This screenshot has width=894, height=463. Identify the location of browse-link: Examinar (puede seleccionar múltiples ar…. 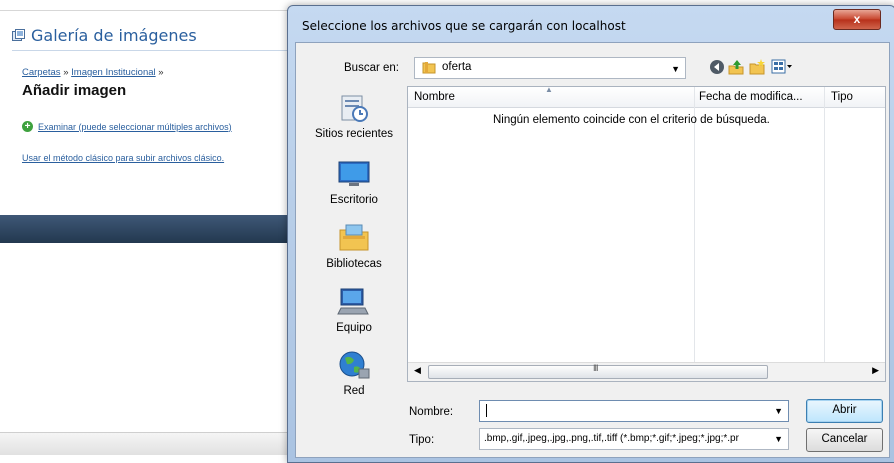
(135, 127).